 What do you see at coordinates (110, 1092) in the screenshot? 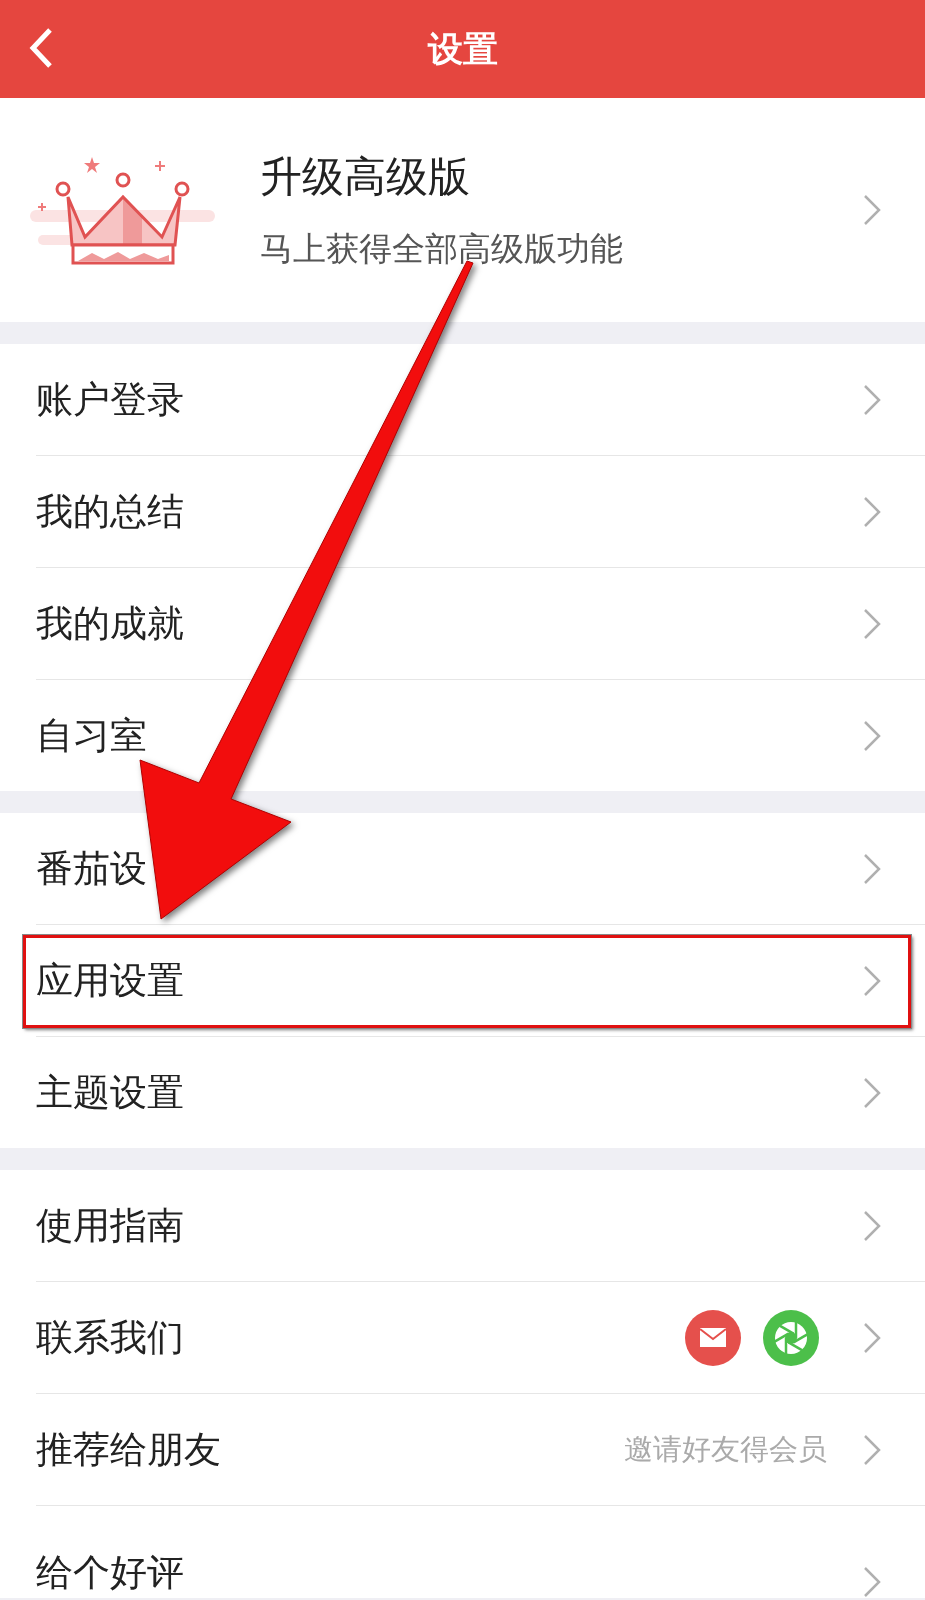
I see `row-label: 主题设置` at bounding box center [110, 1092].